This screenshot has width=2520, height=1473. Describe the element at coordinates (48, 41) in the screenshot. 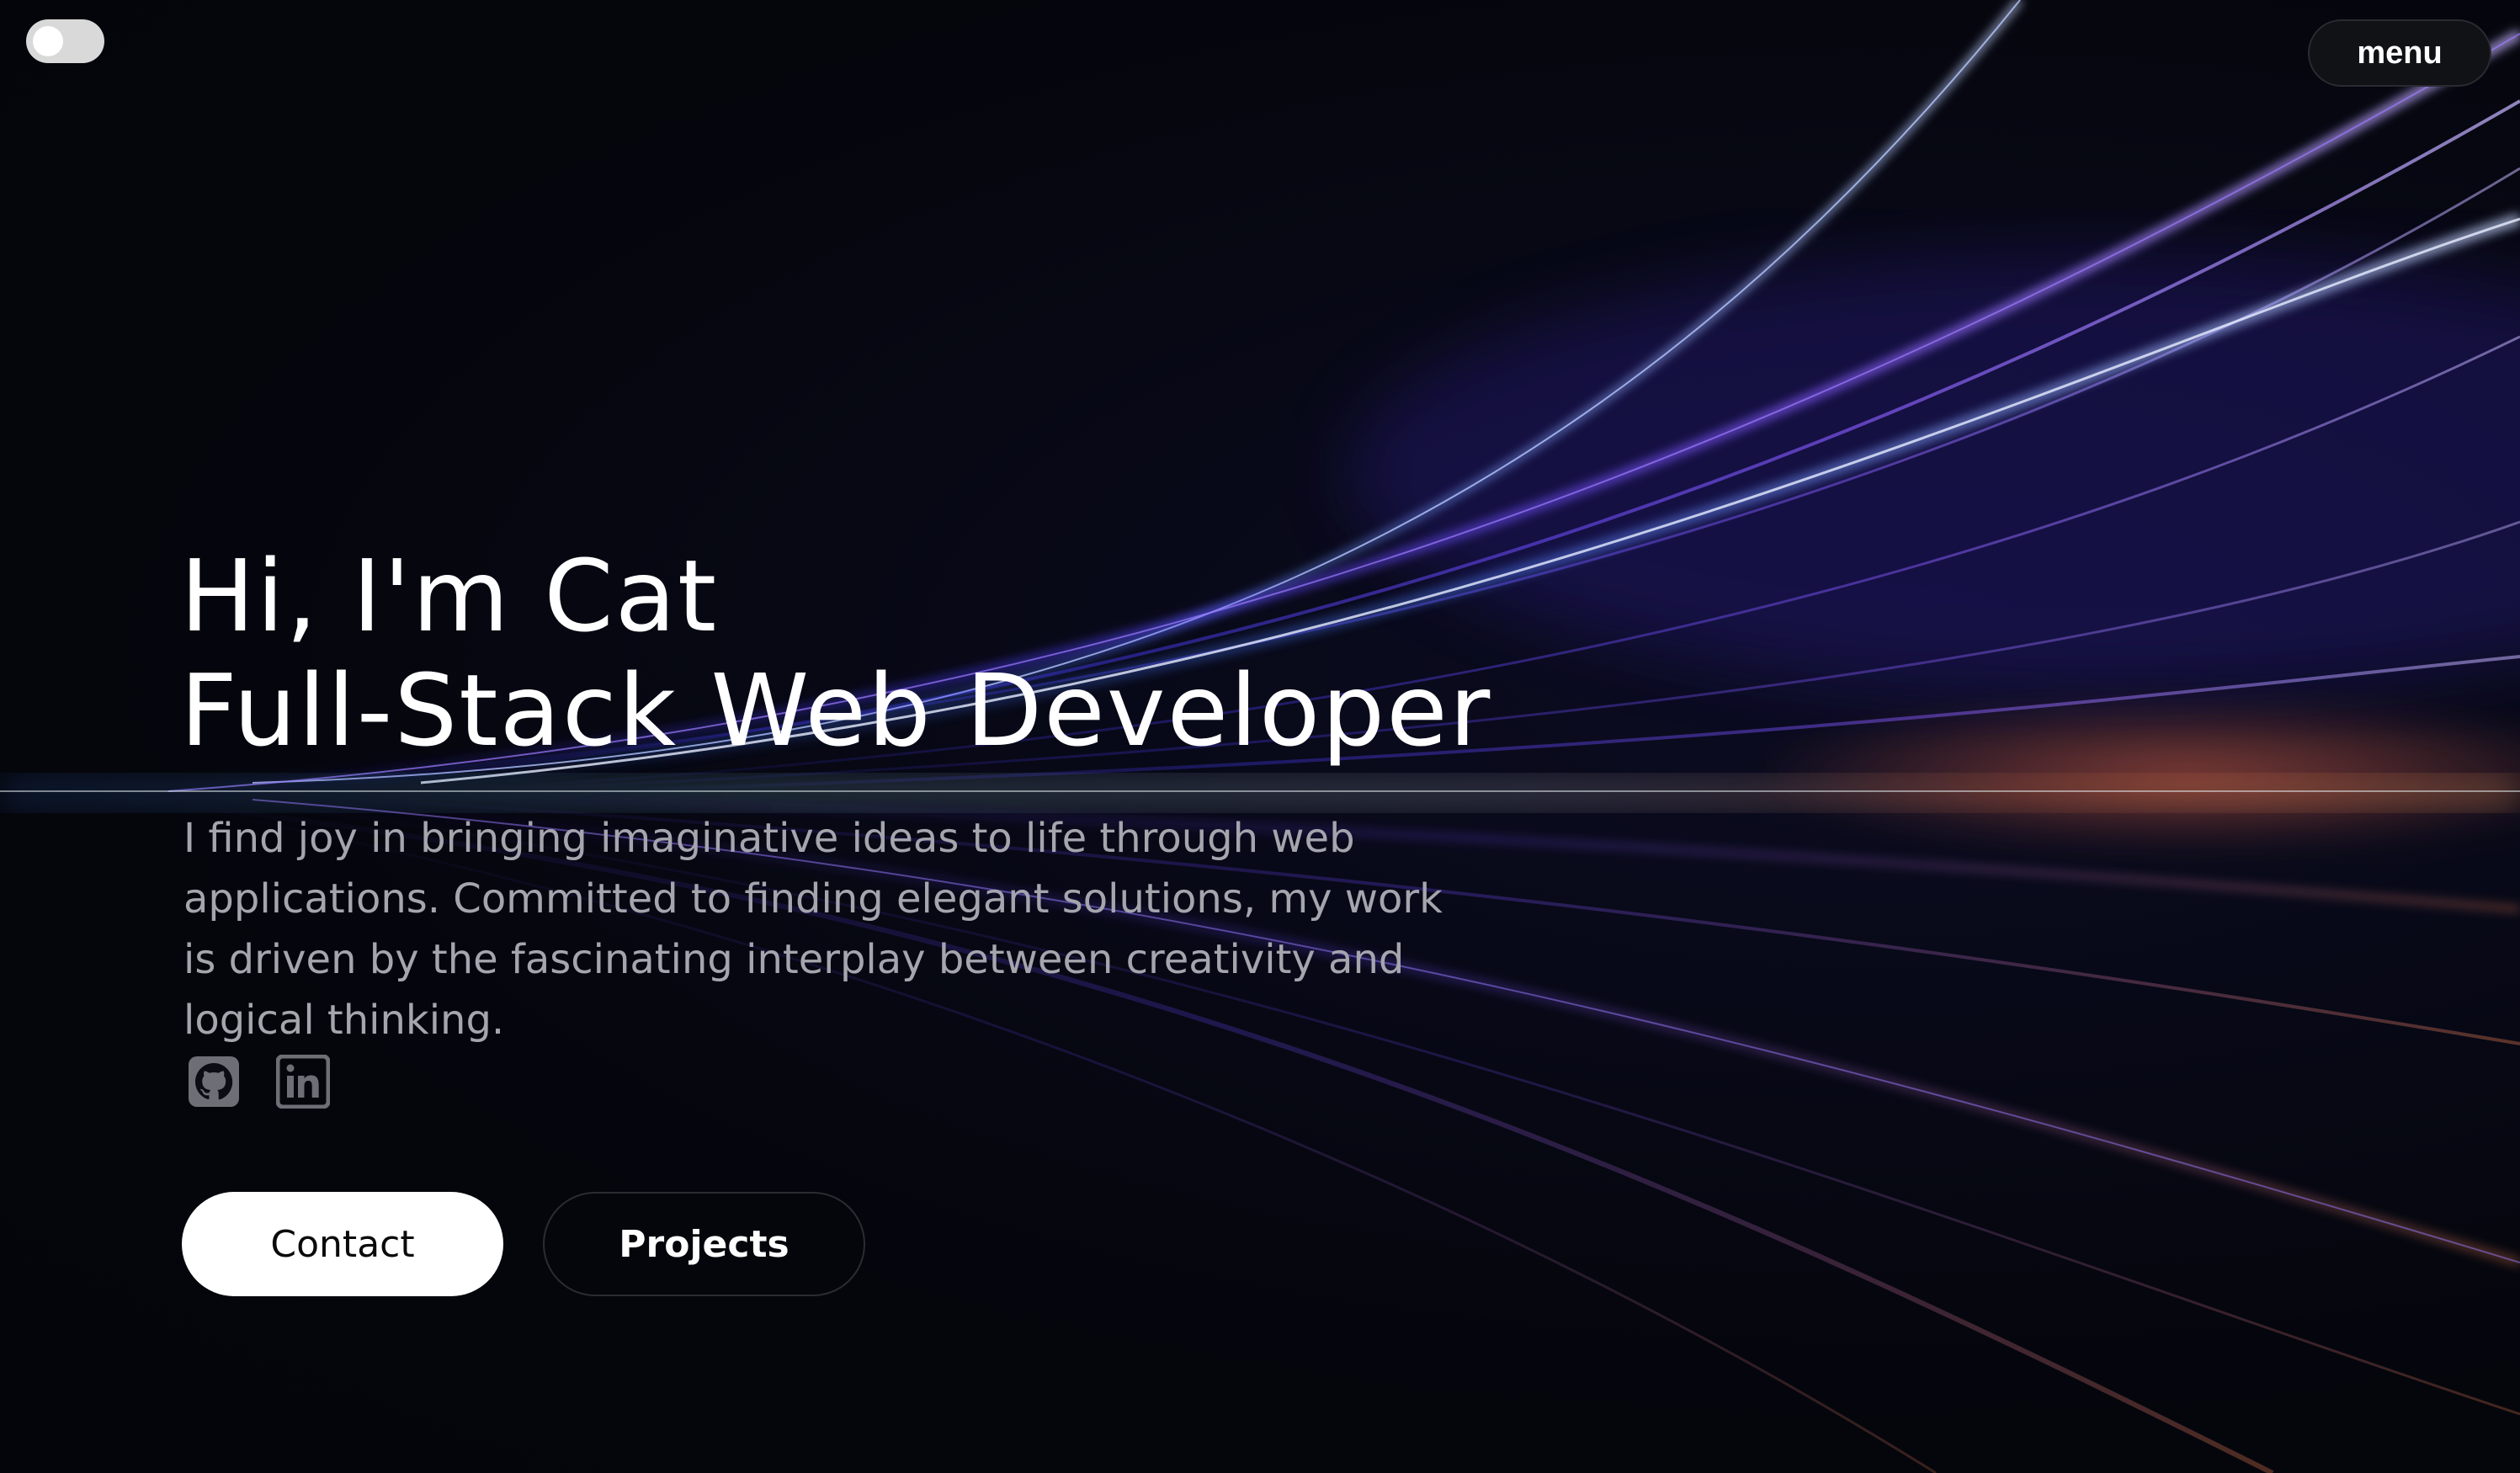

I see `toggle-knob` at that location.